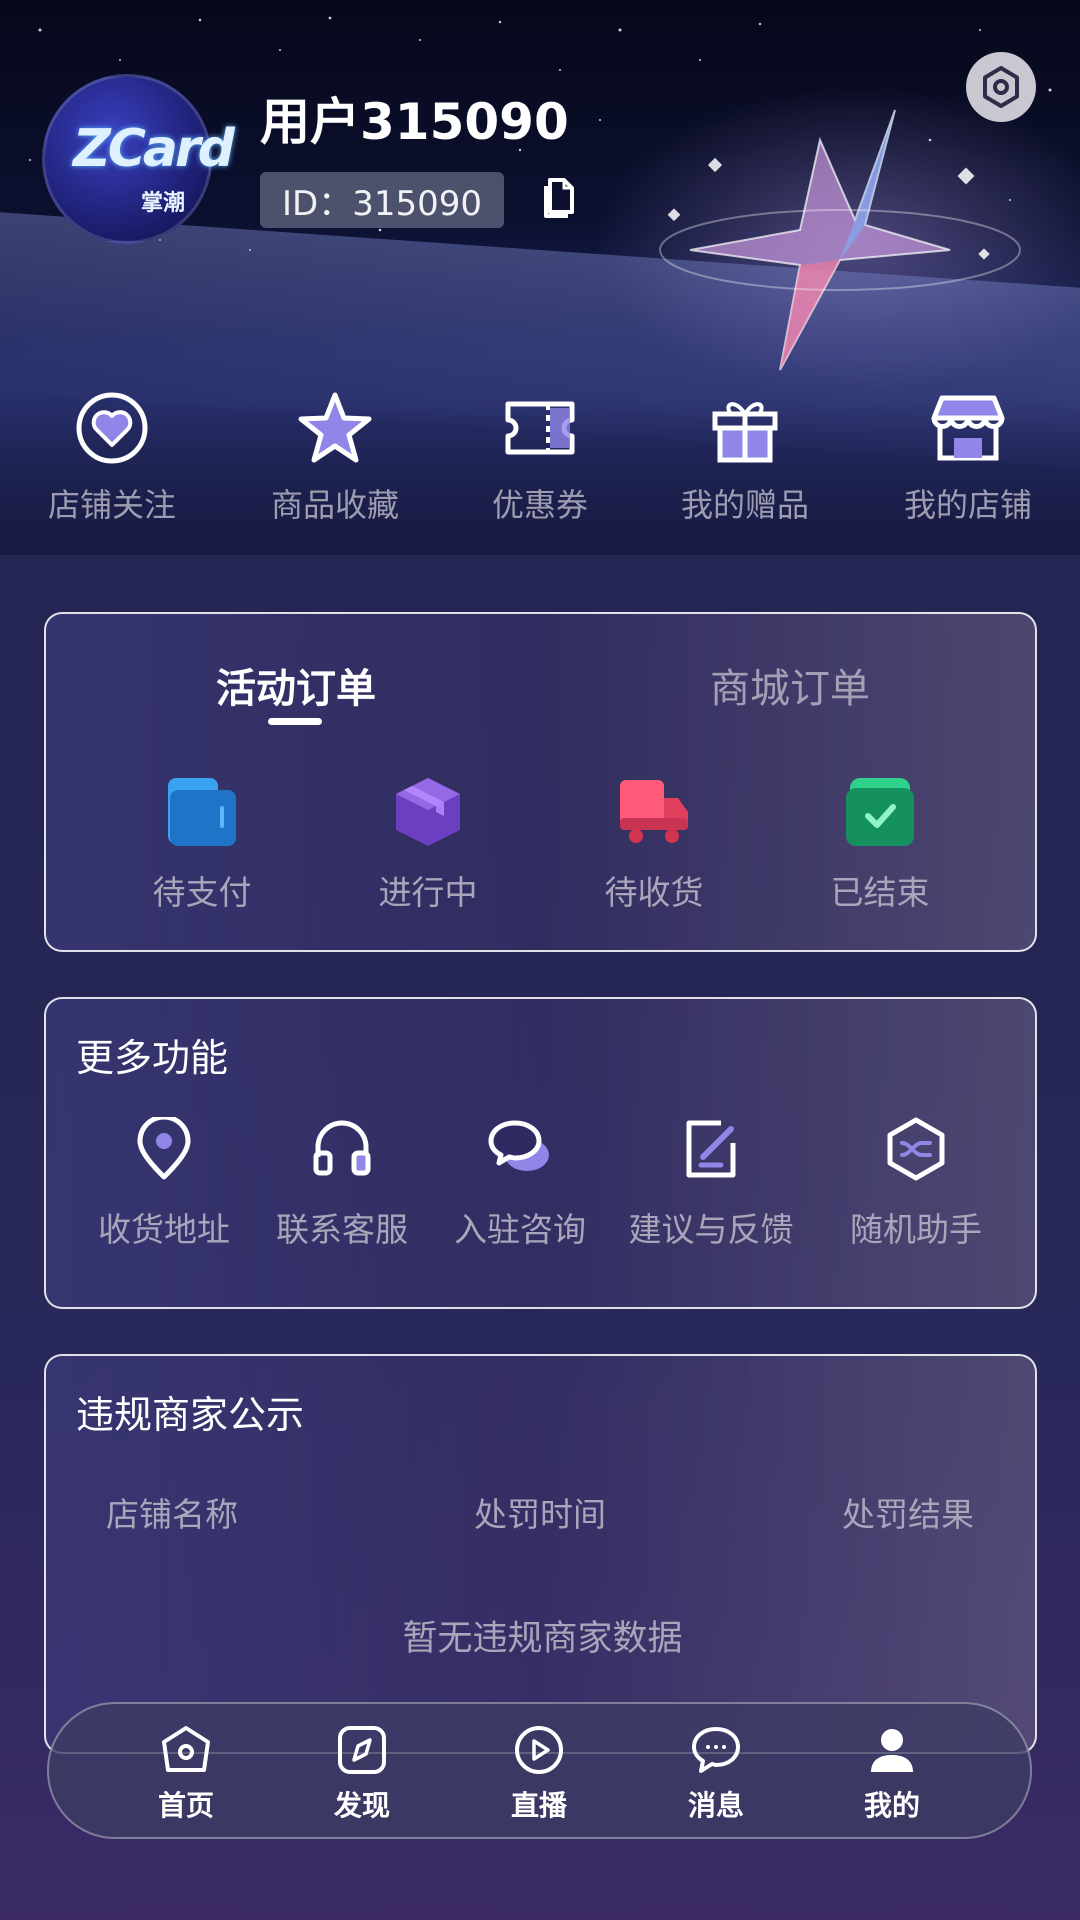 The image size is (1080, 1920). I want to click on nav-home: 首页, so click(186, 1774).